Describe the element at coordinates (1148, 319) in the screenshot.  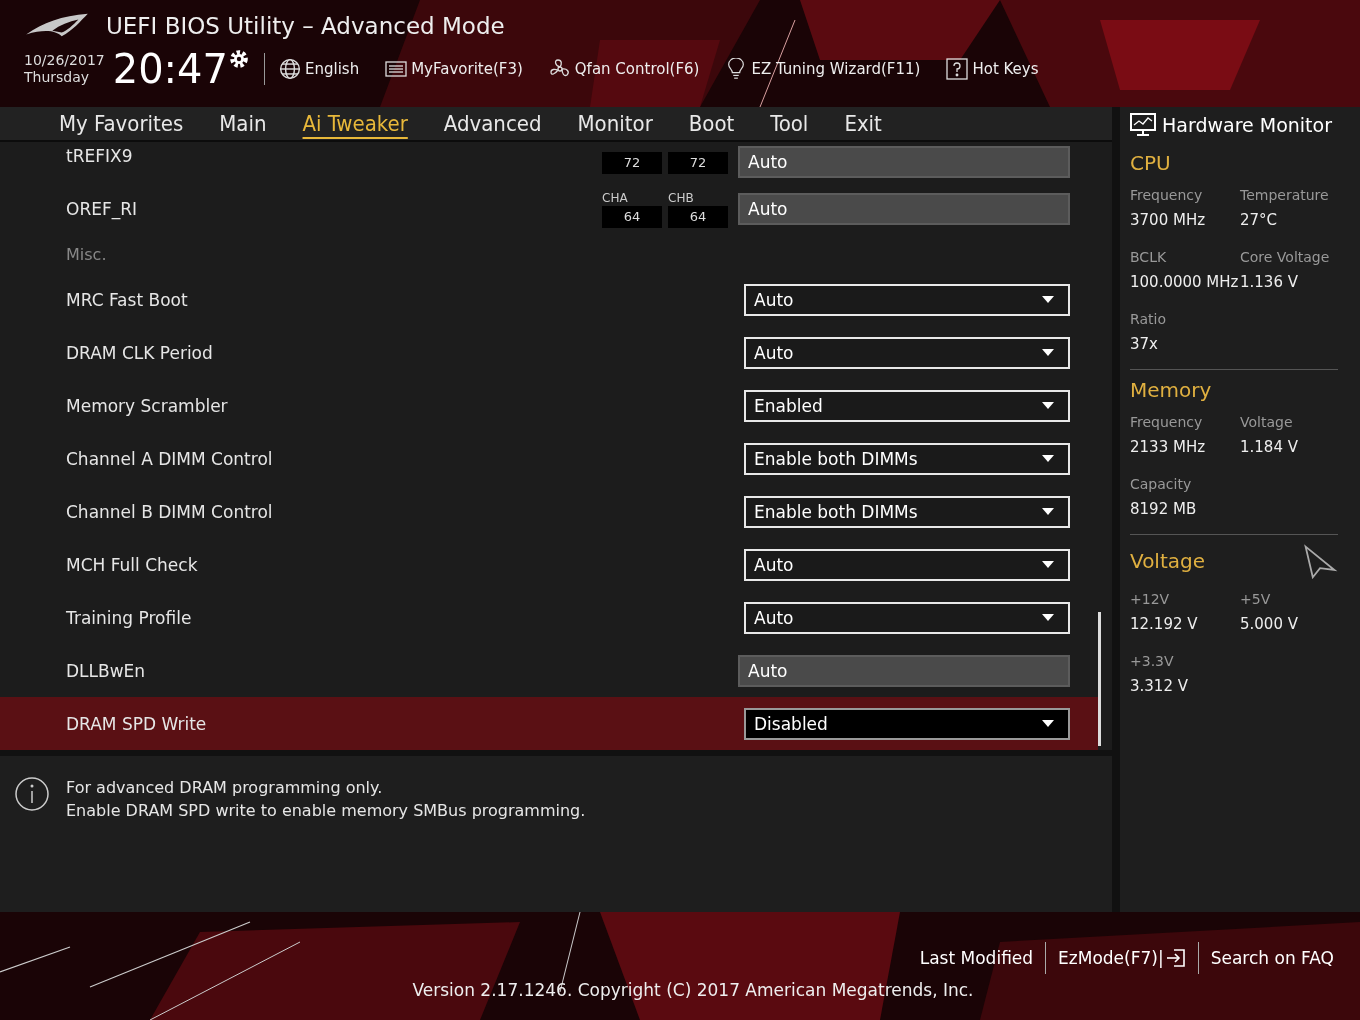
I see `metric-label: Ratio` at that location.